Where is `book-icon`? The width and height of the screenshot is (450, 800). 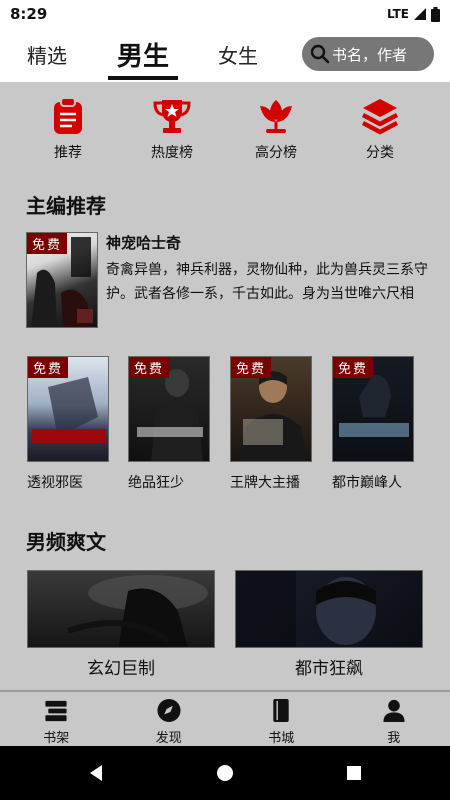 book-icon is located at coordinates (281, 710).